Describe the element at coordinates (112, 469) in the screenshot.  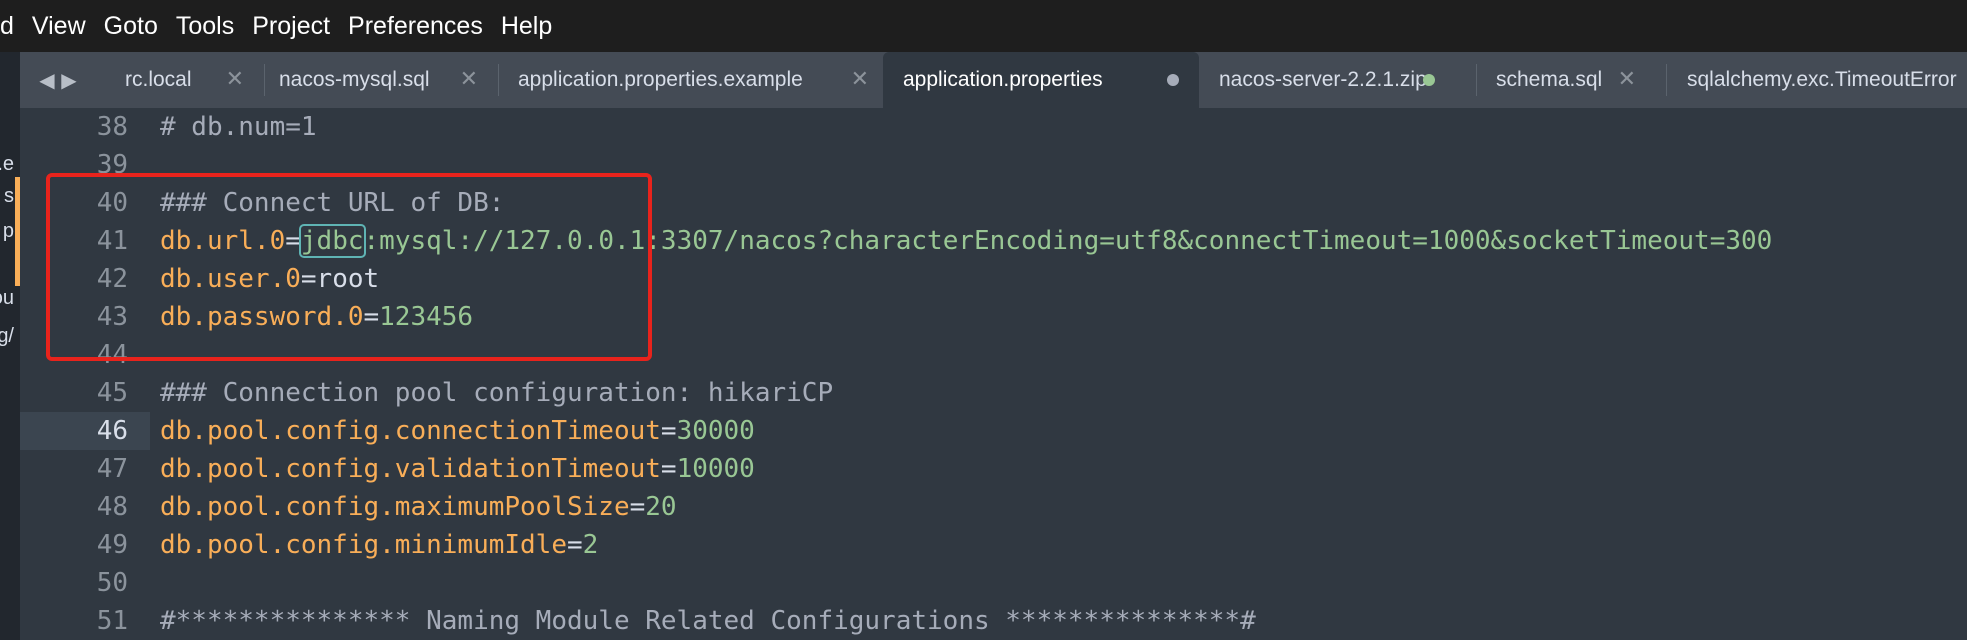
I see `line-number: 47` at that location.